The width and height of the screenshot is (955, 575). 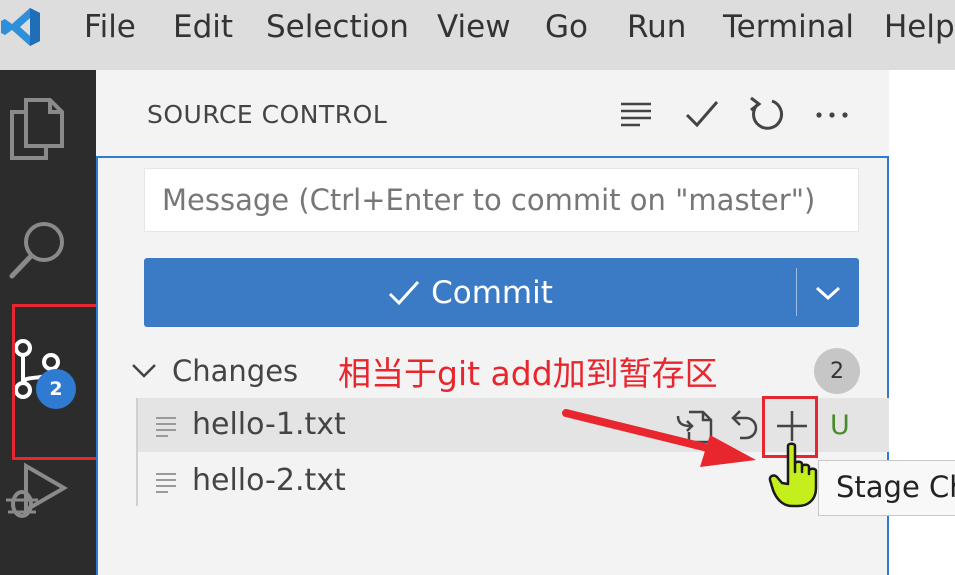 I want to click on menu-view: View, so click(x=474, y=27).